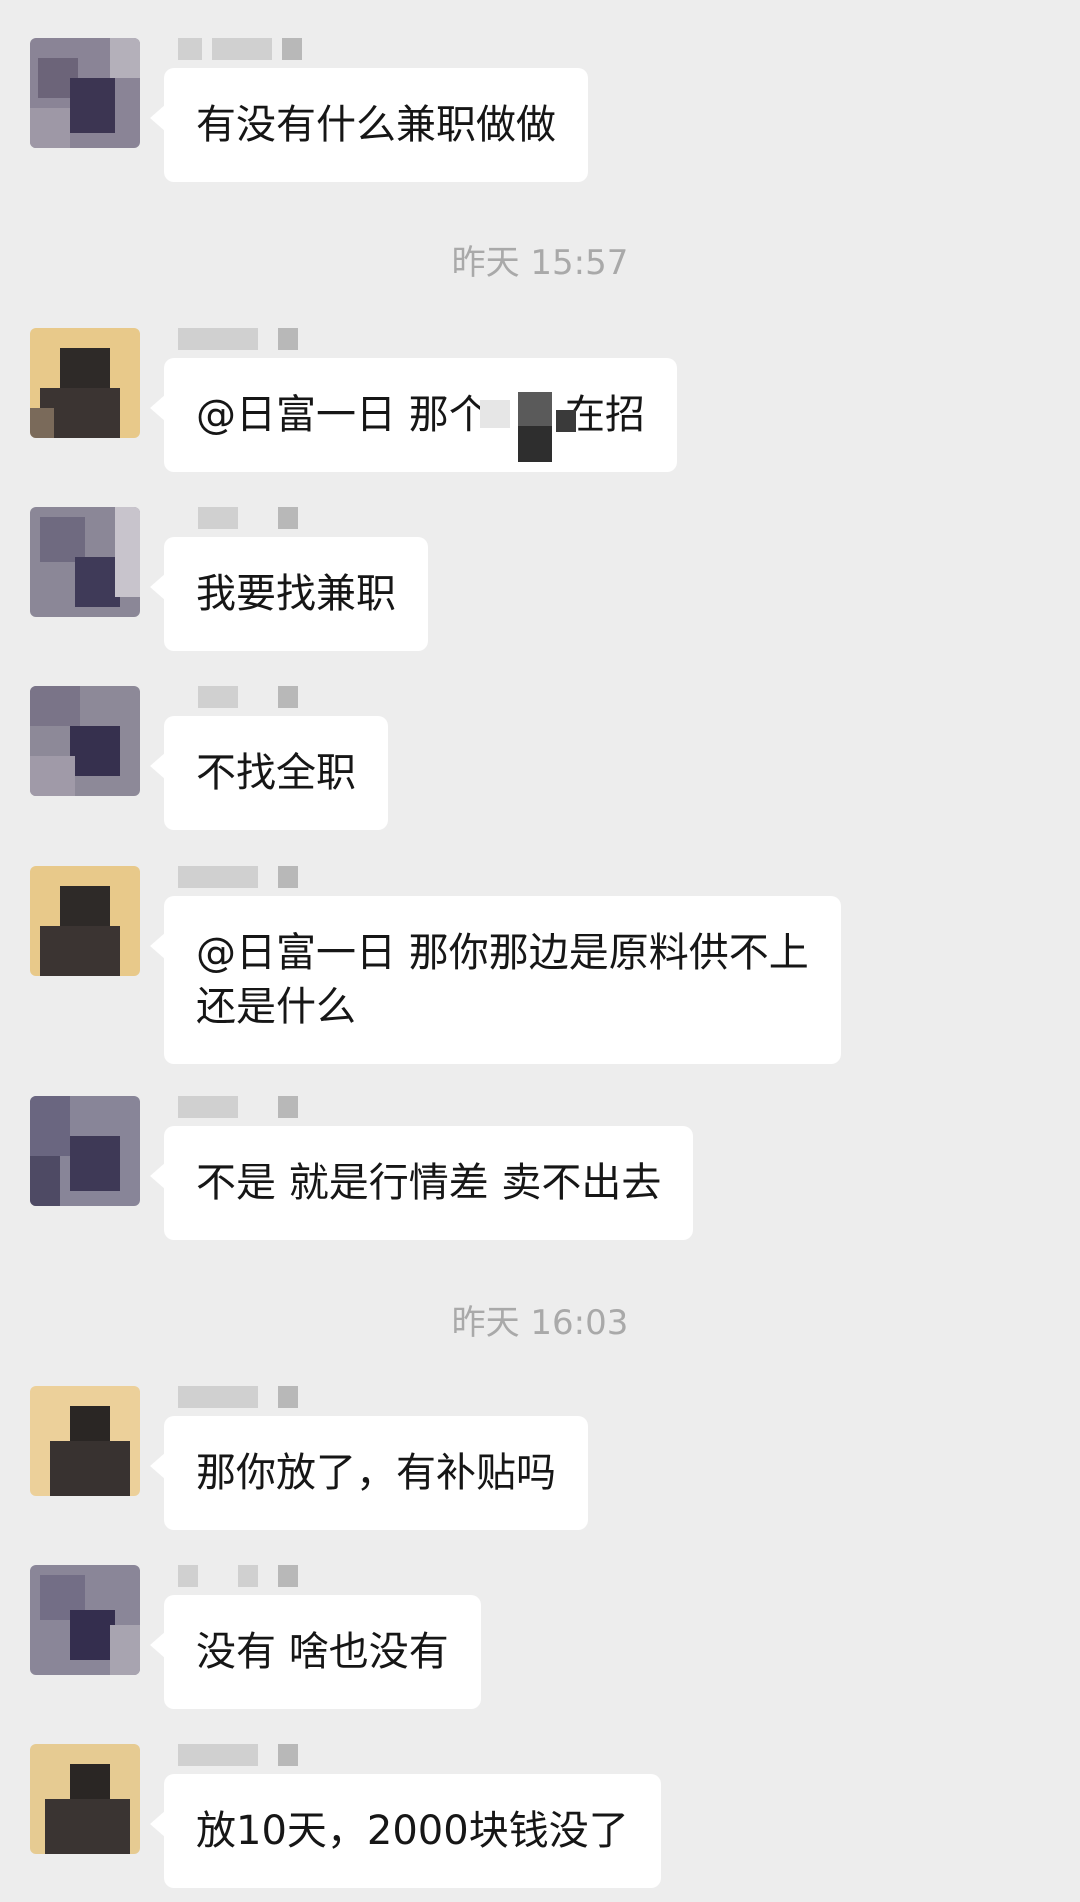 The image size is (1080, 1902). What do you see at coordinates (369, 125) in the screenshot?
I see `message-bubble: 有没有什么兼职做做` at bounding box center [369, 125].